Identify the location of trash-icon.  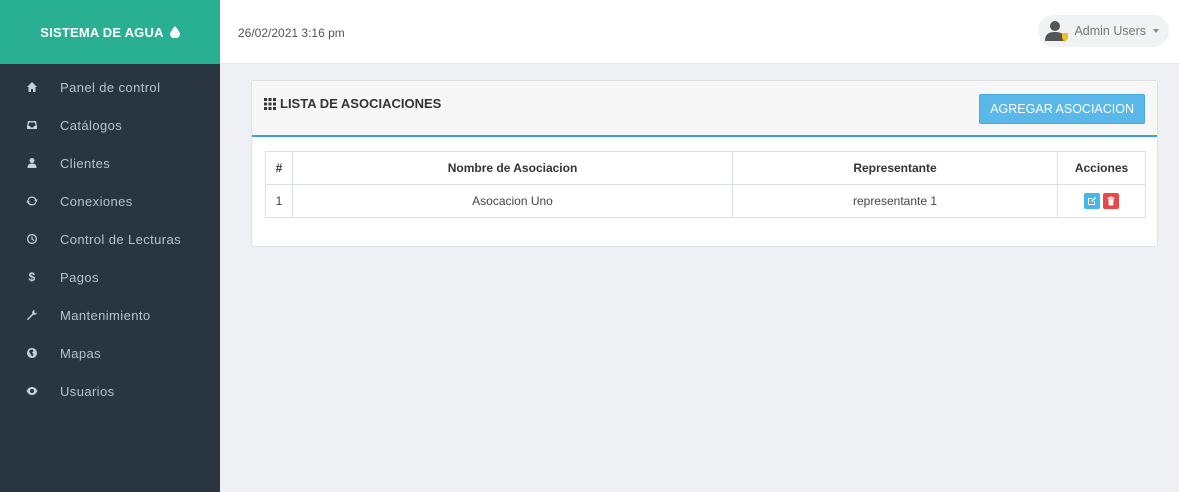
(1111, 201).